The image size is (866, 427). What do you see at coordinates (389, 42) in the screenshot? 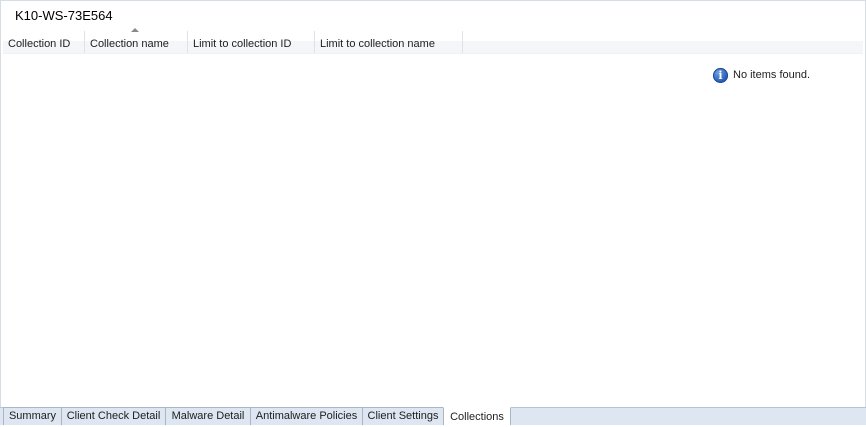
I see `column-header-limit-to-collection-name: Limit to collection name` at bounding box center [389, 42].